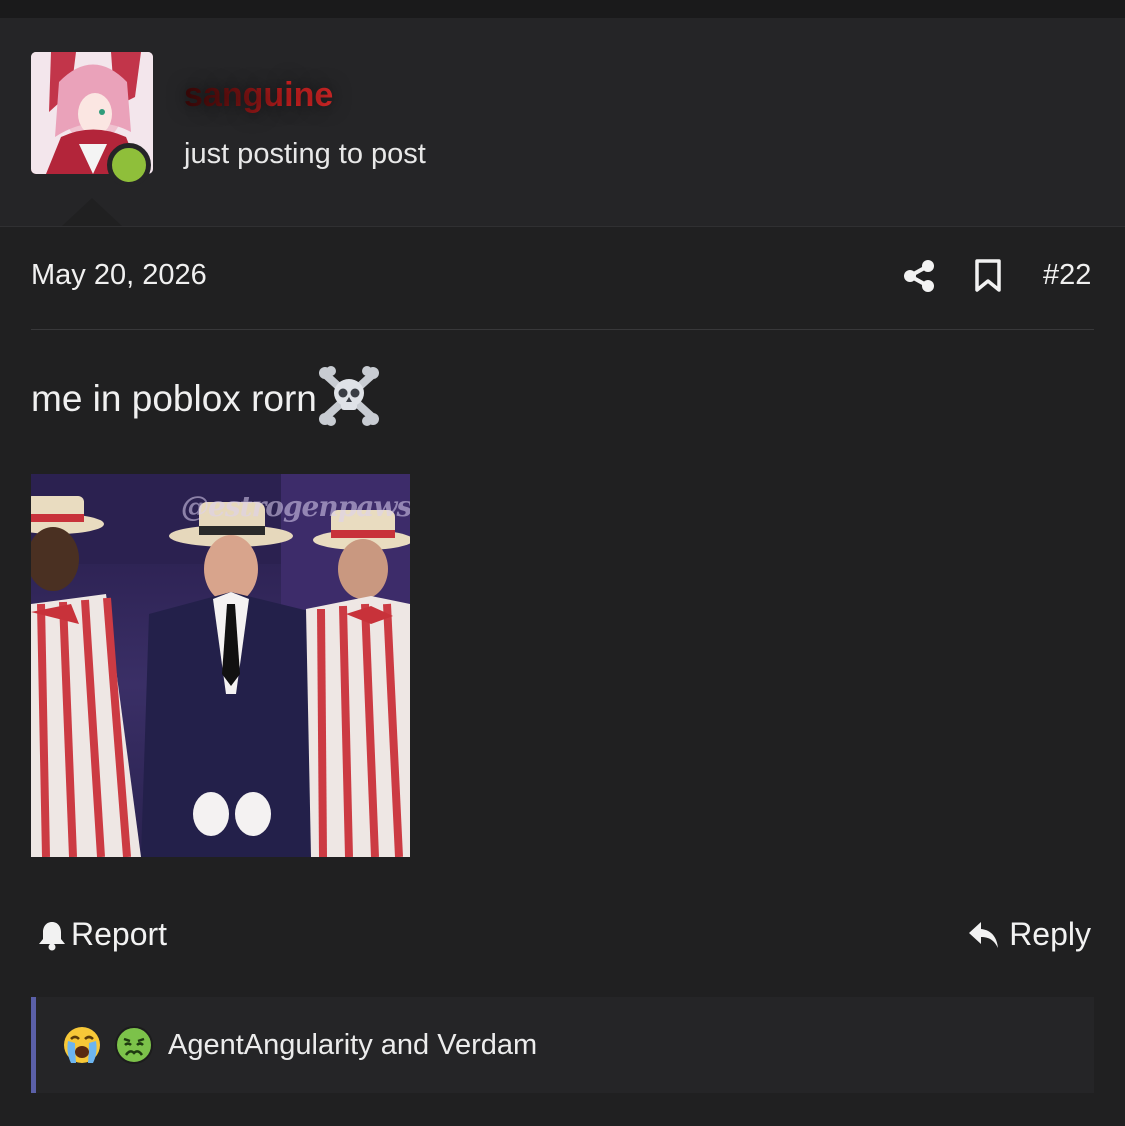 Image resolution: width=1125 pixels, height=1126 pixels. Describe the element at coordinates (82, 1045) in the screenshot. I see `loudly-crying-face-icon` at that location.